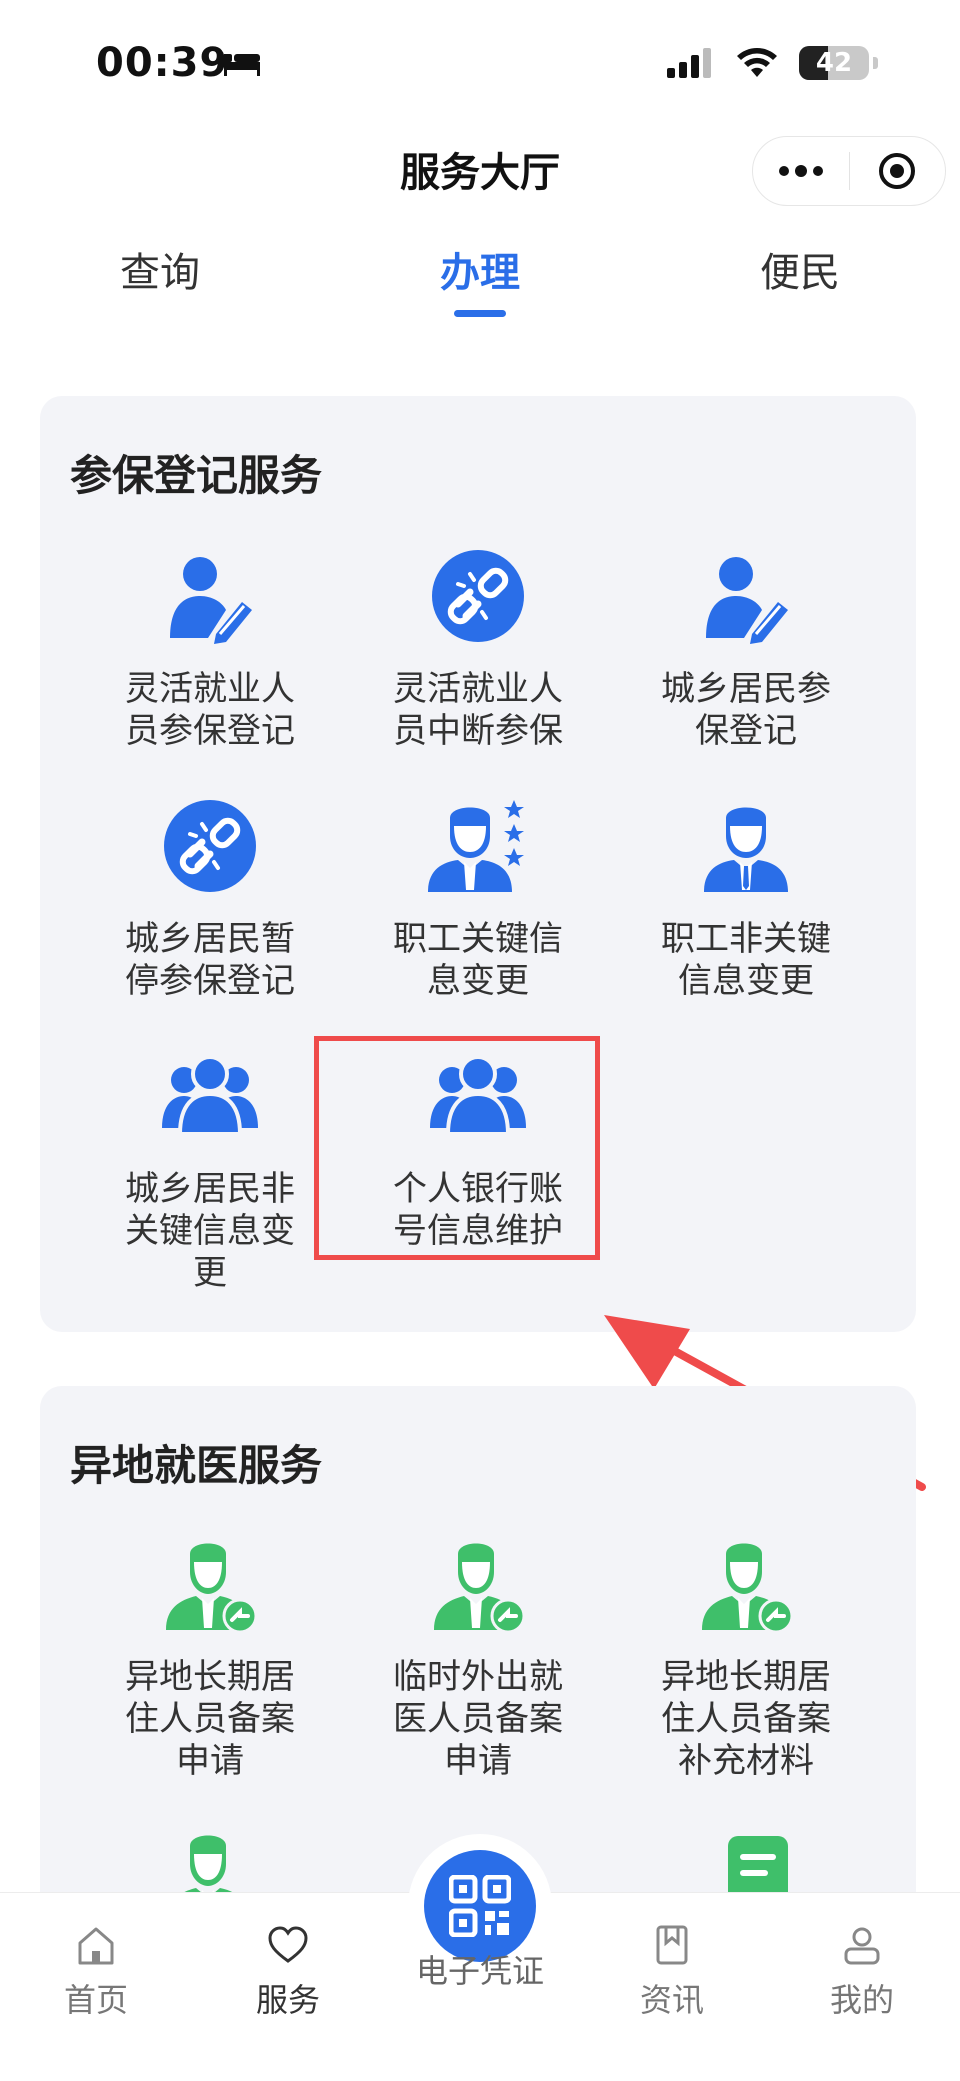  I want to click on service-label: 临时外出就医人员备案申请, so click(478, 1719).